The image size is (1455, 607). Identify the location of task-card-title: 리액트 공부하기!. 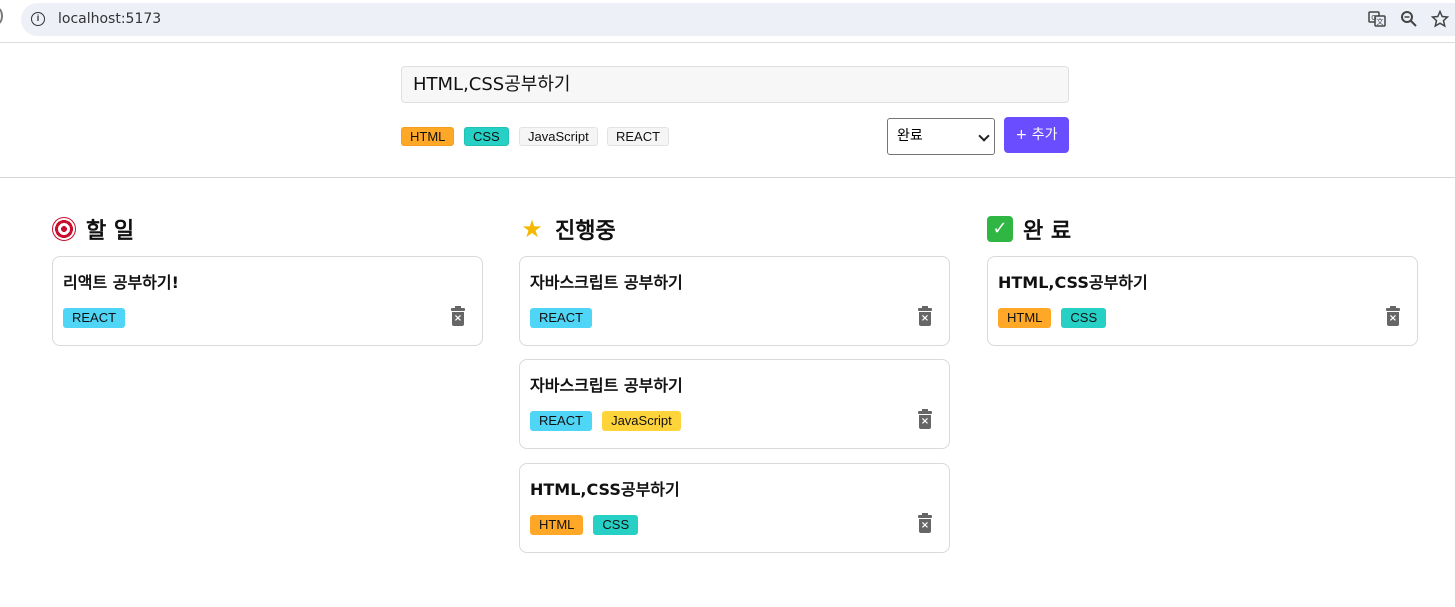
(121, 282).